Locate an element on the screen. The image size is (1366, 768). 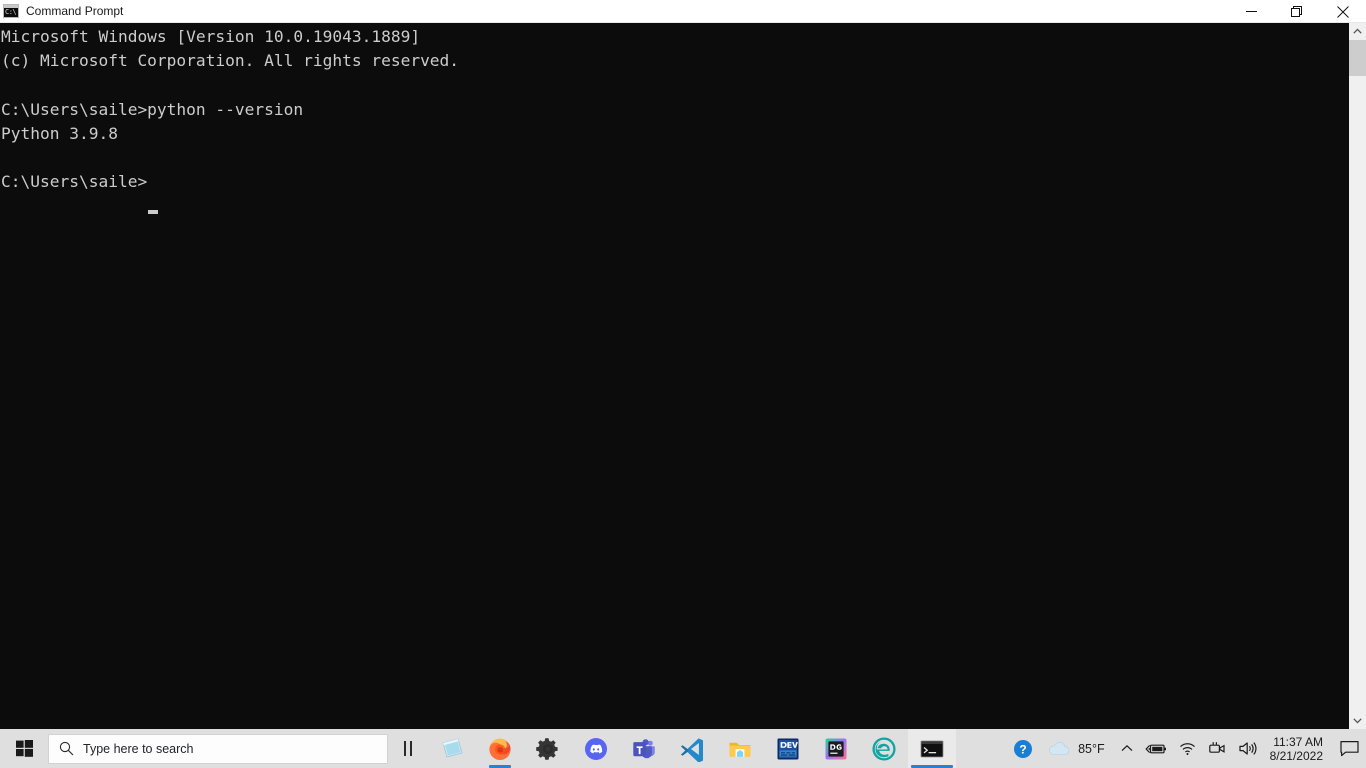
gear-icon is located at coordinates (547, 748).